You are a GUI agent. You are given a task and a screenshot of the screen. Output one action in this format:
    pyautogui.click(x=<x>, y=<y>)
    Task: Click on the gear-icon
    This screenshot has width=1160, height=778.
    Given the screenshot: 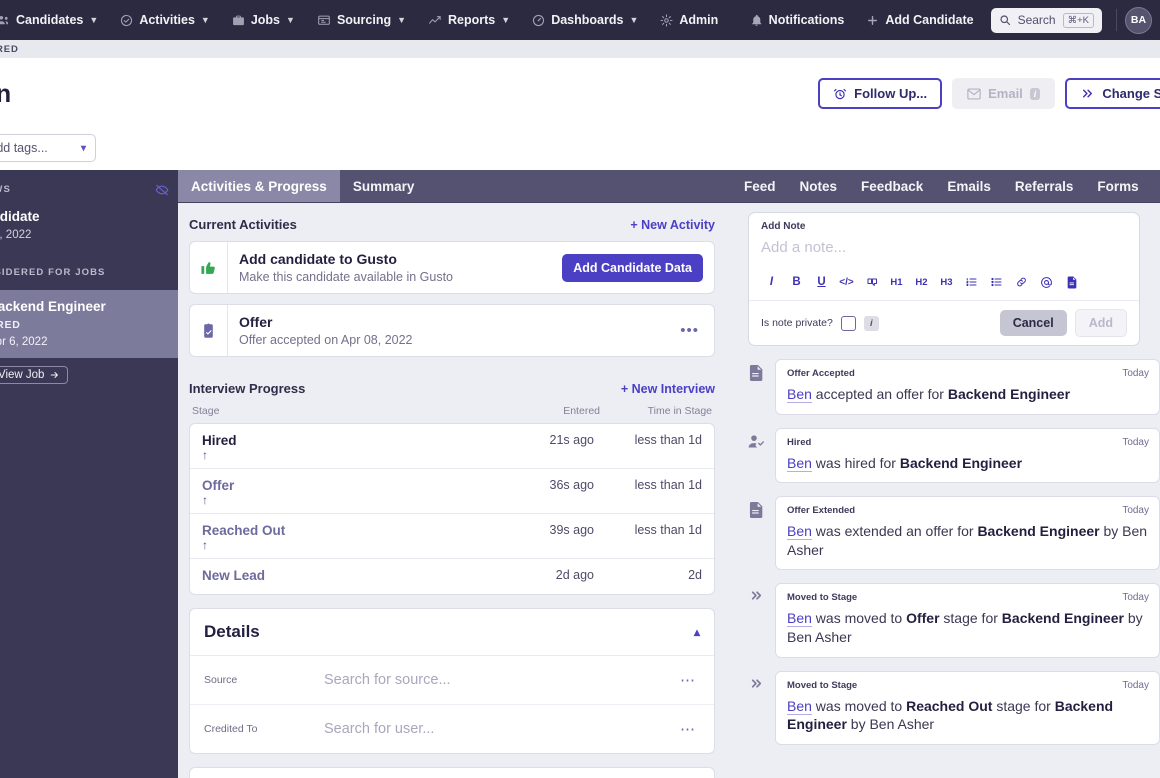 What is the action you would take?
    pyautogui.click(x=666, y=20)
    